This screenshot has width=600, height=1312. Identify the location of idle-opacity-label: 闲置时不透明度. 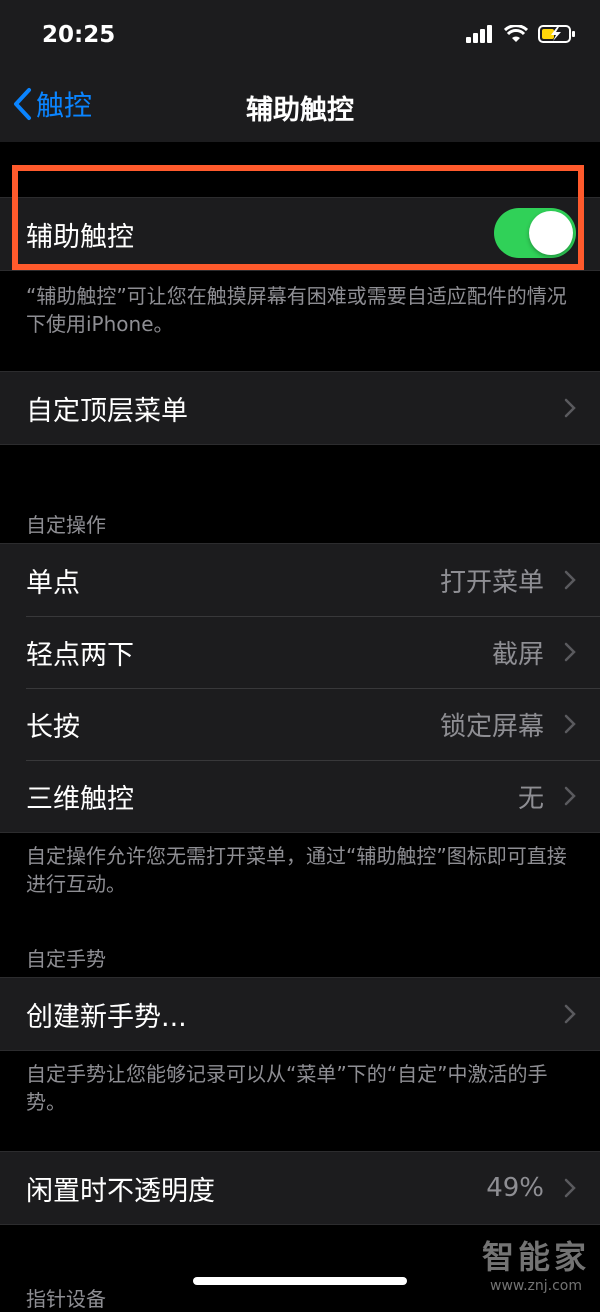
(120, 1191).